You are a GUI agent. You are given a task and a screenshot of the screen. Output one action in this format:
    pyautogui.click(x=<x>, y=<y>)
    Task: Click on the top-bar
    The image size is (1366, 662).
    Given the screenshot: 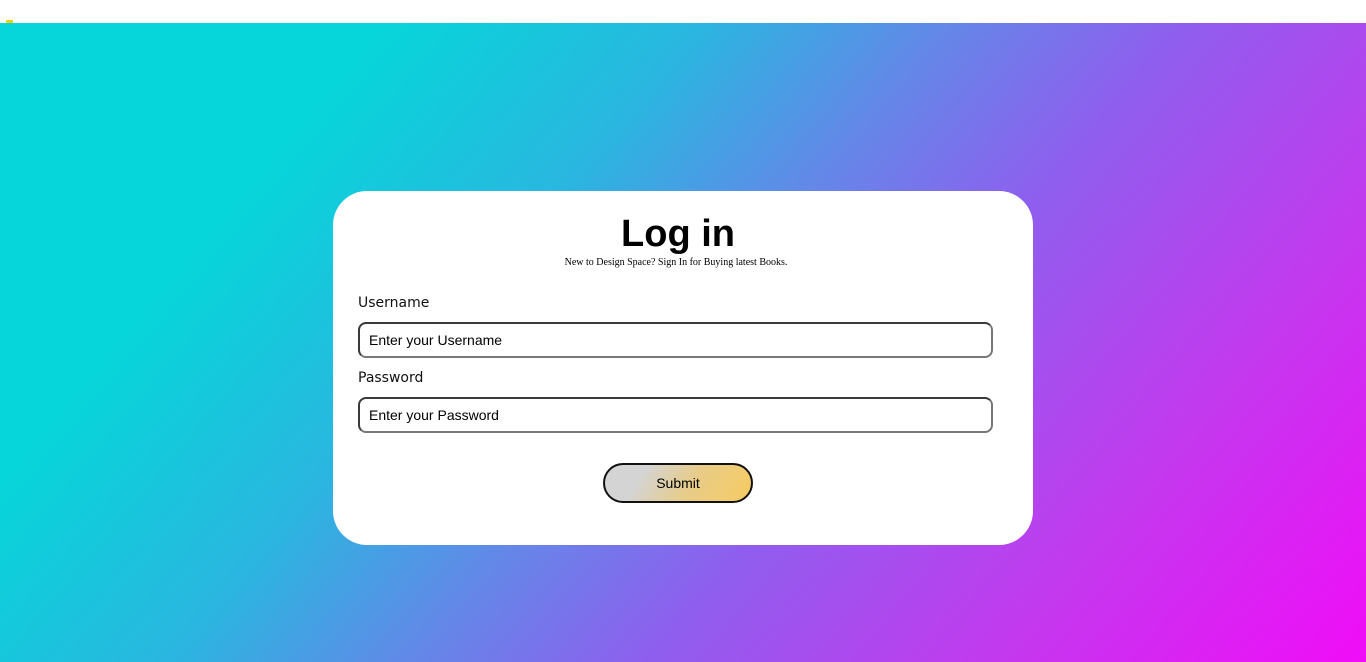 What is the action you would take?
    pyautogui.click(x=683, y=11)
    